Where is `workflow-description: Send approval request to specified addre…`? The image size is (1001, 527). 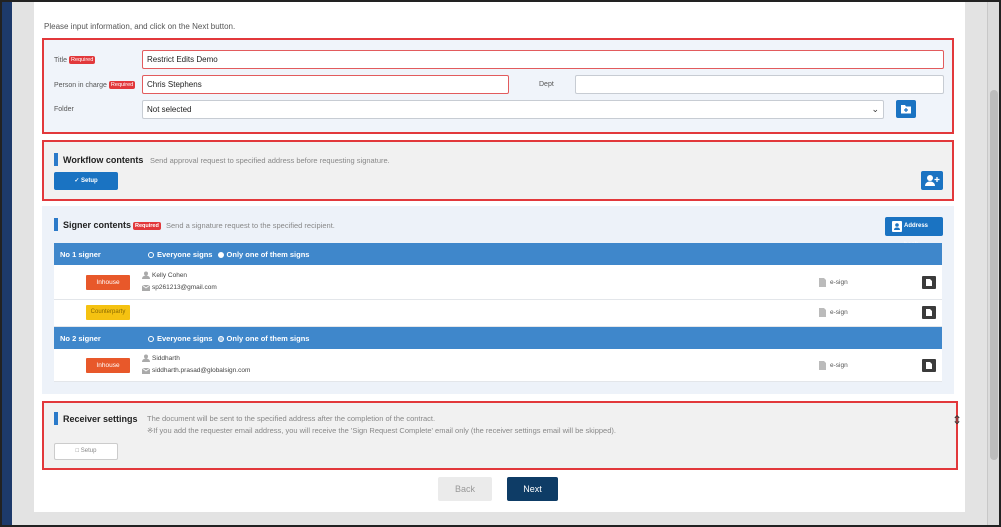
workflow-description: Send approval request to specified addre… is located at coordinates (270, 160).